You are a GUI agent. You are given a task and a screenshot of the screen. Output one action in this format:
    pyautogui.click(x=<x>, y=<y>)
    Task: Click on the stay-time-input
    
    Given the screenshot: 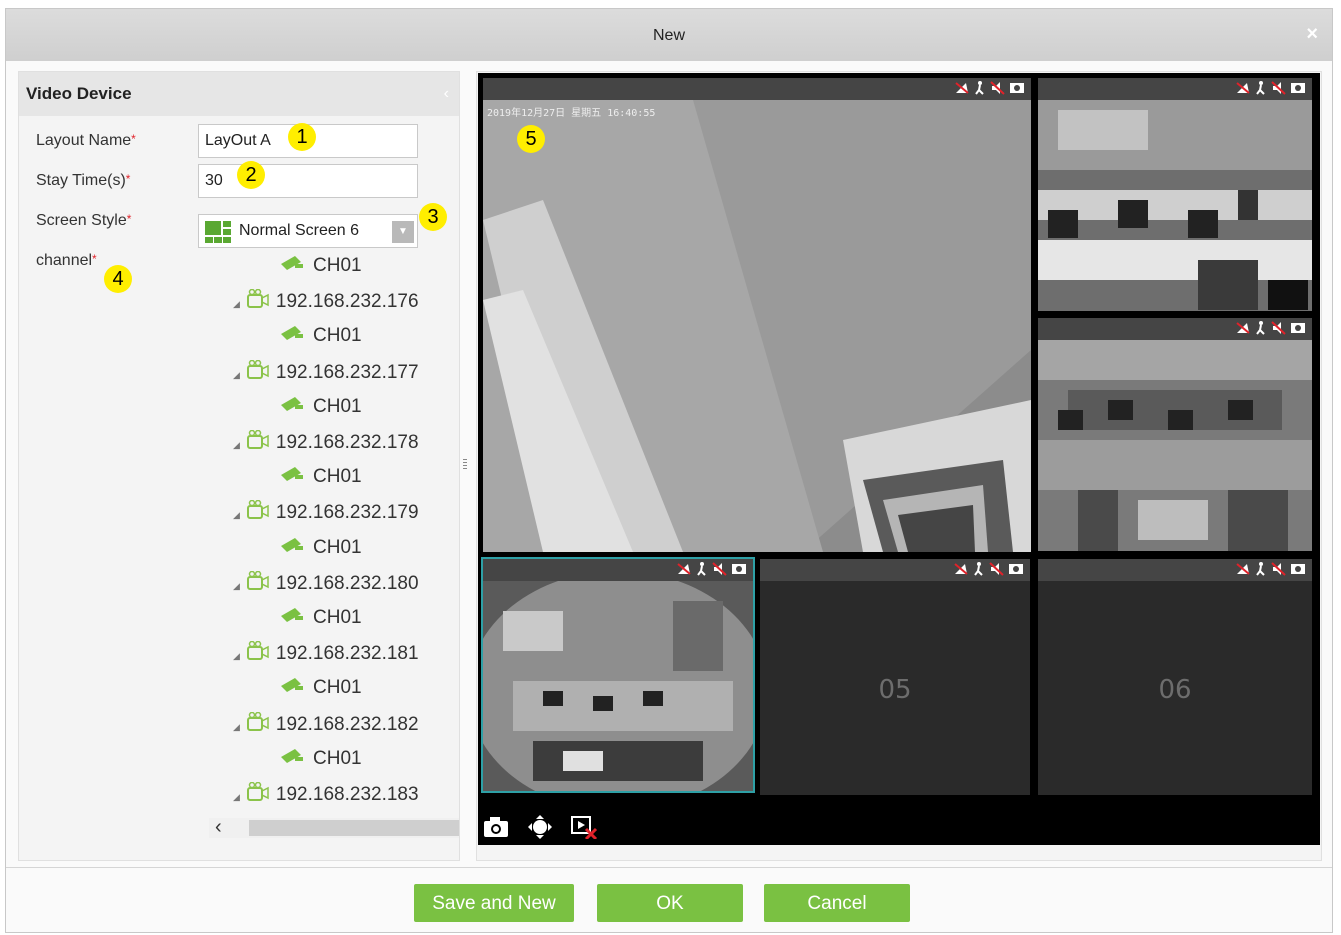 What is the action you would take?
    pyautogui.click(x=308, y=181)
    